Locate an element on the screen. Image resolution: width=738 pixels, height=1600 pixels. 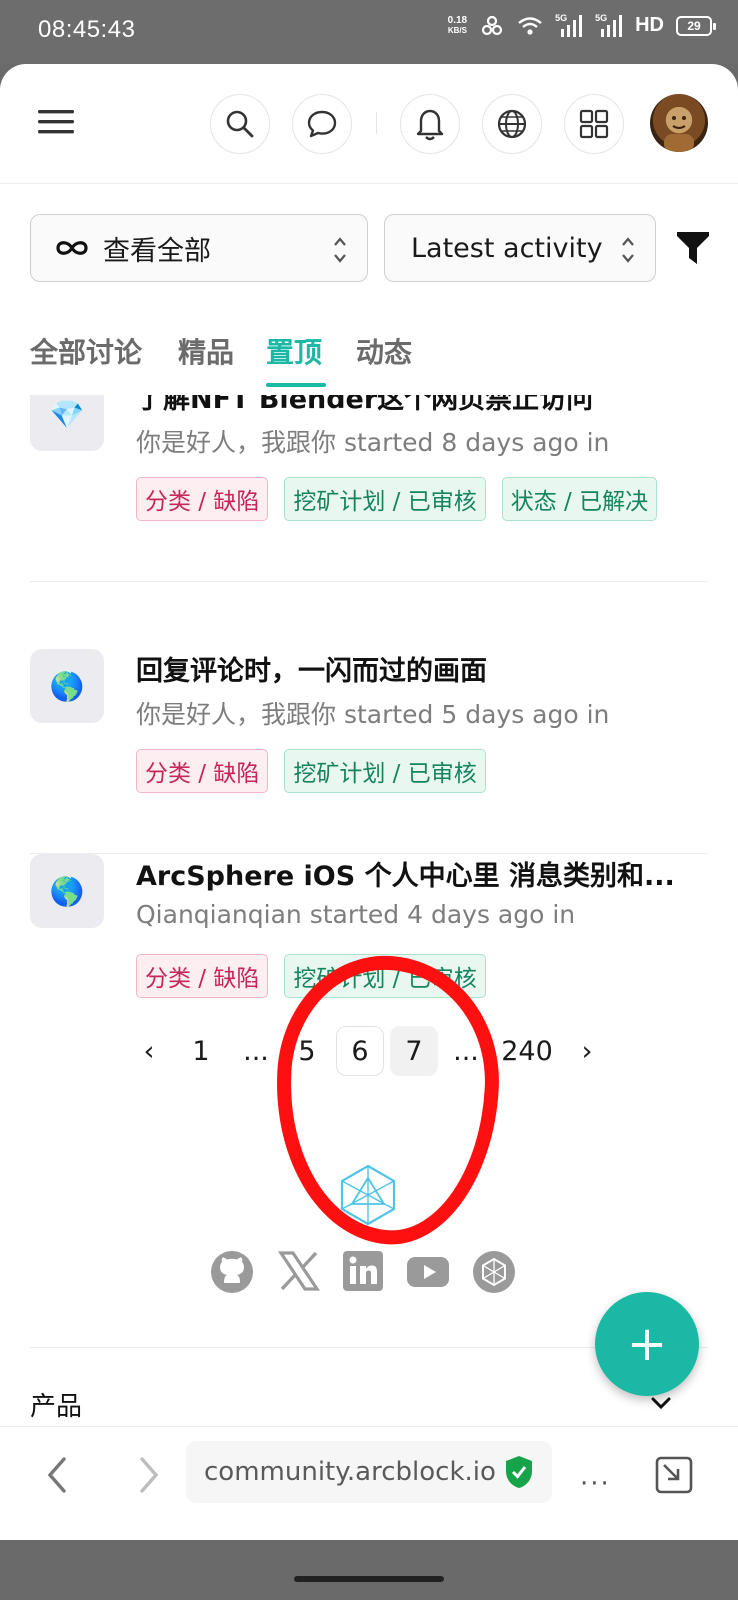
page-7: 7 is located at coordinates (414, 1051).